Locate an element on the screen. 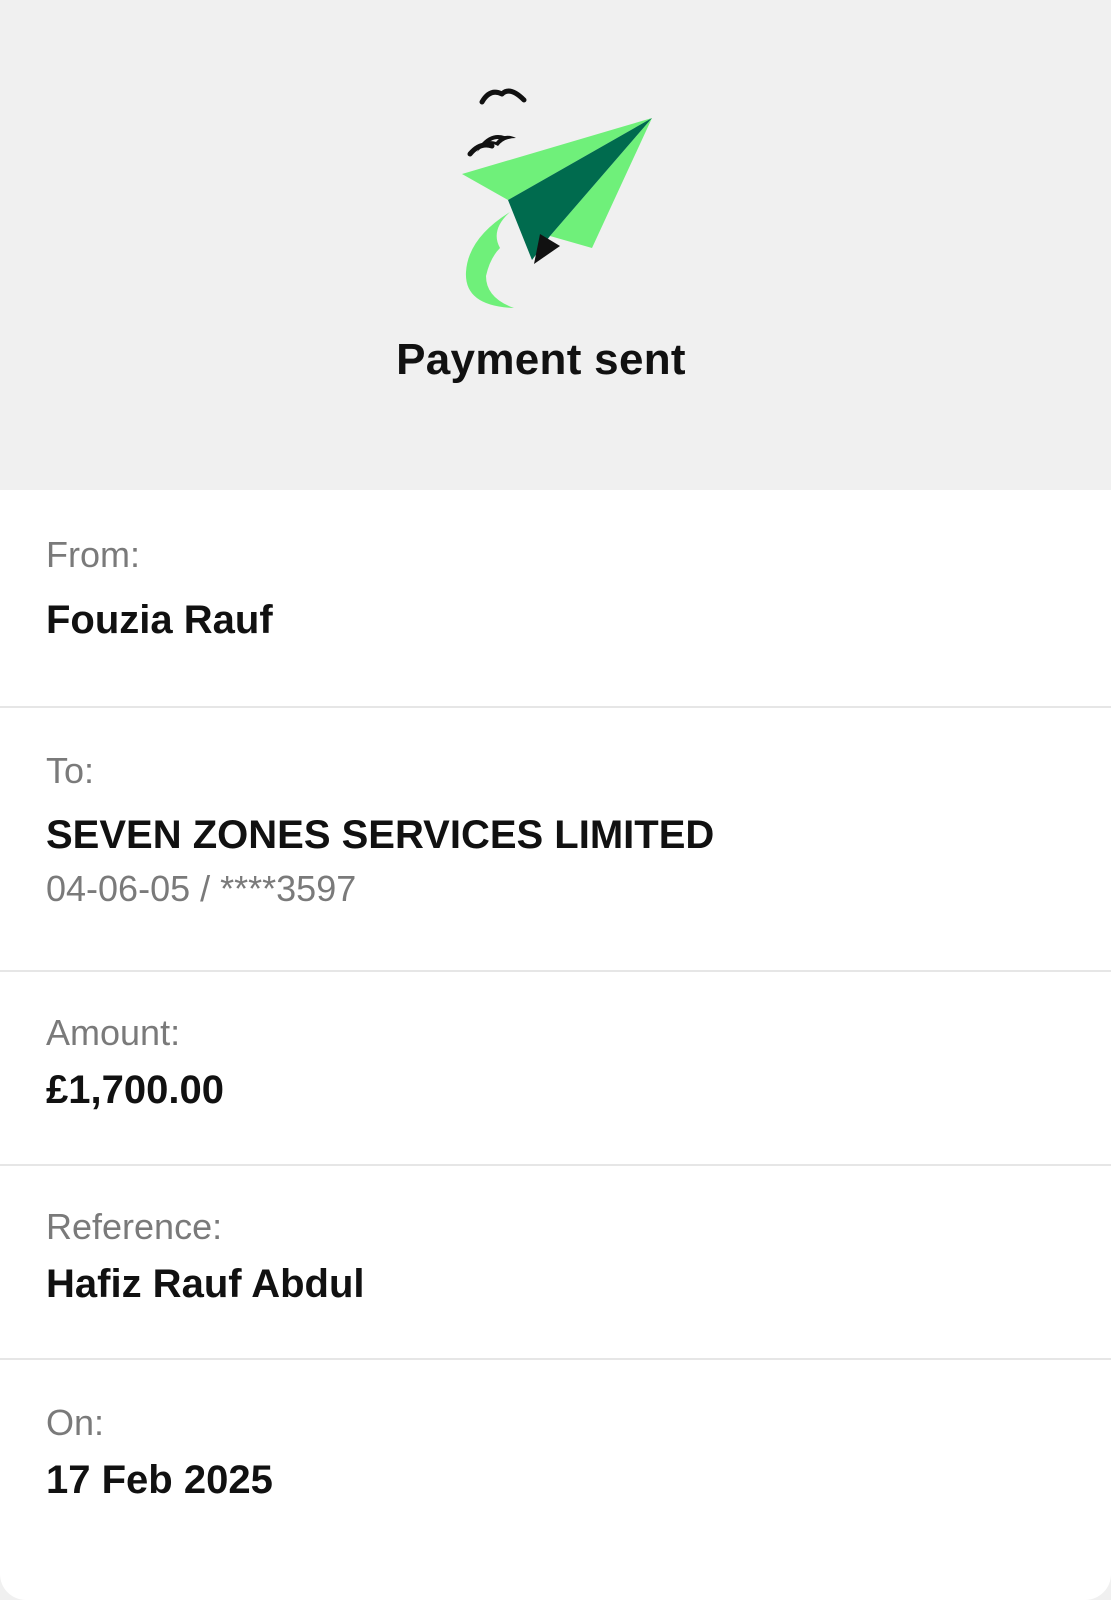  reference-section: Reference: Hafiz Rauf Abdul is located at coordinates (555, 1263).